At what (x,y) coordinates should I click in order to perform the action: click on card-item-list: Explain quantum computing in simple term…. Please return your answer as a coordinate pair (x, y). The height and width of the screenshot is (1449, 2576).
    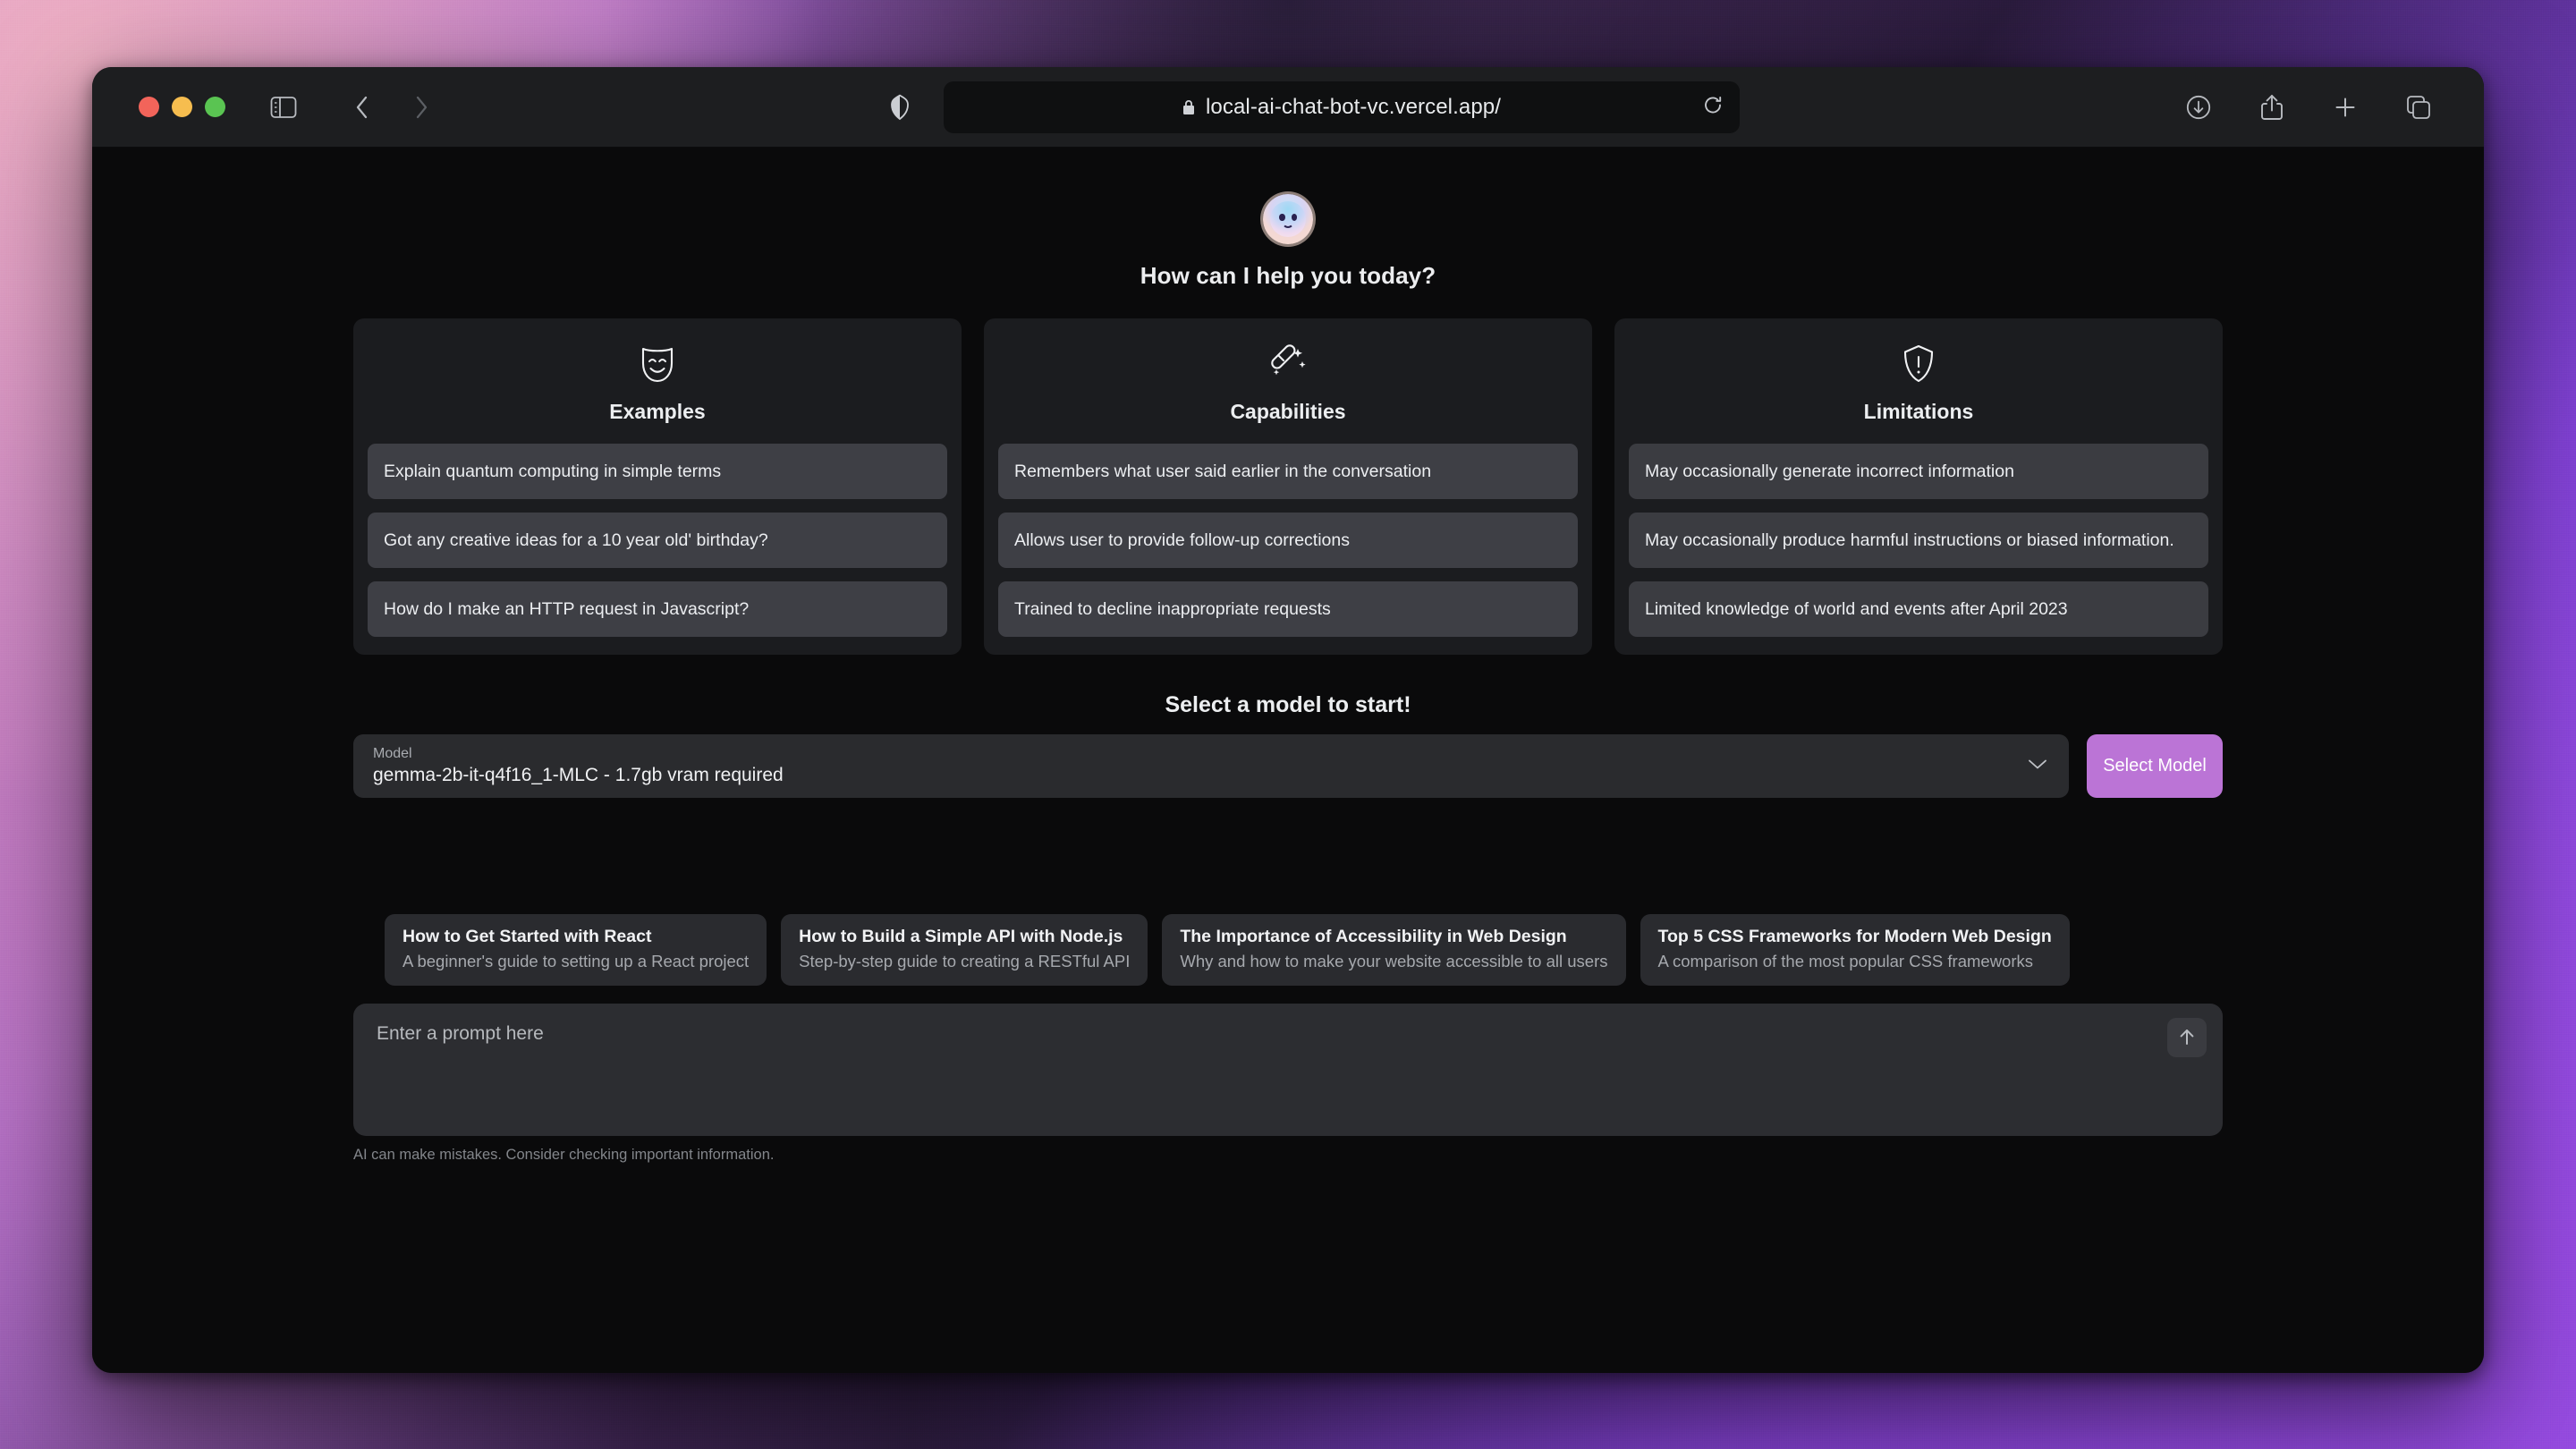
    Looking at the image, I should click on (657, 540).